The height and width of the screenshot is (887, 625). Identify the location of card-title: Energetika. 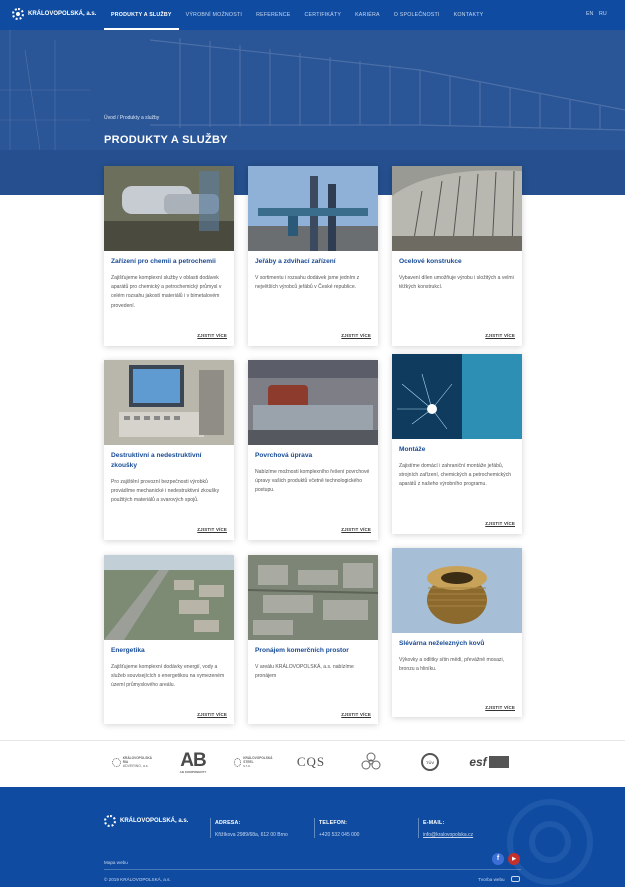
(128, 650).